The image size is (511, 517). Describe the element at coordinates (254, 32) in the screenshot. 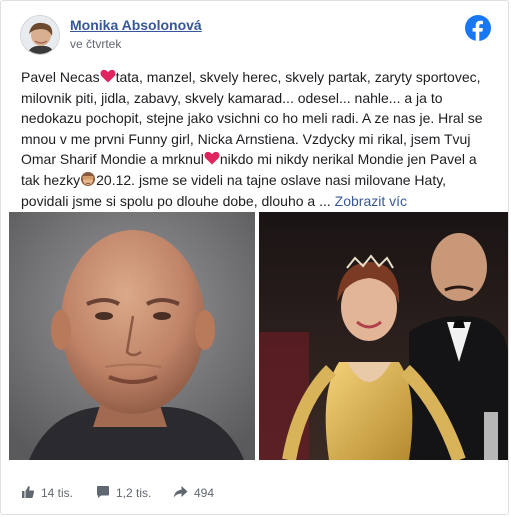

I see `post-header: Monika Absolonová ve čtvrtek` at that location.